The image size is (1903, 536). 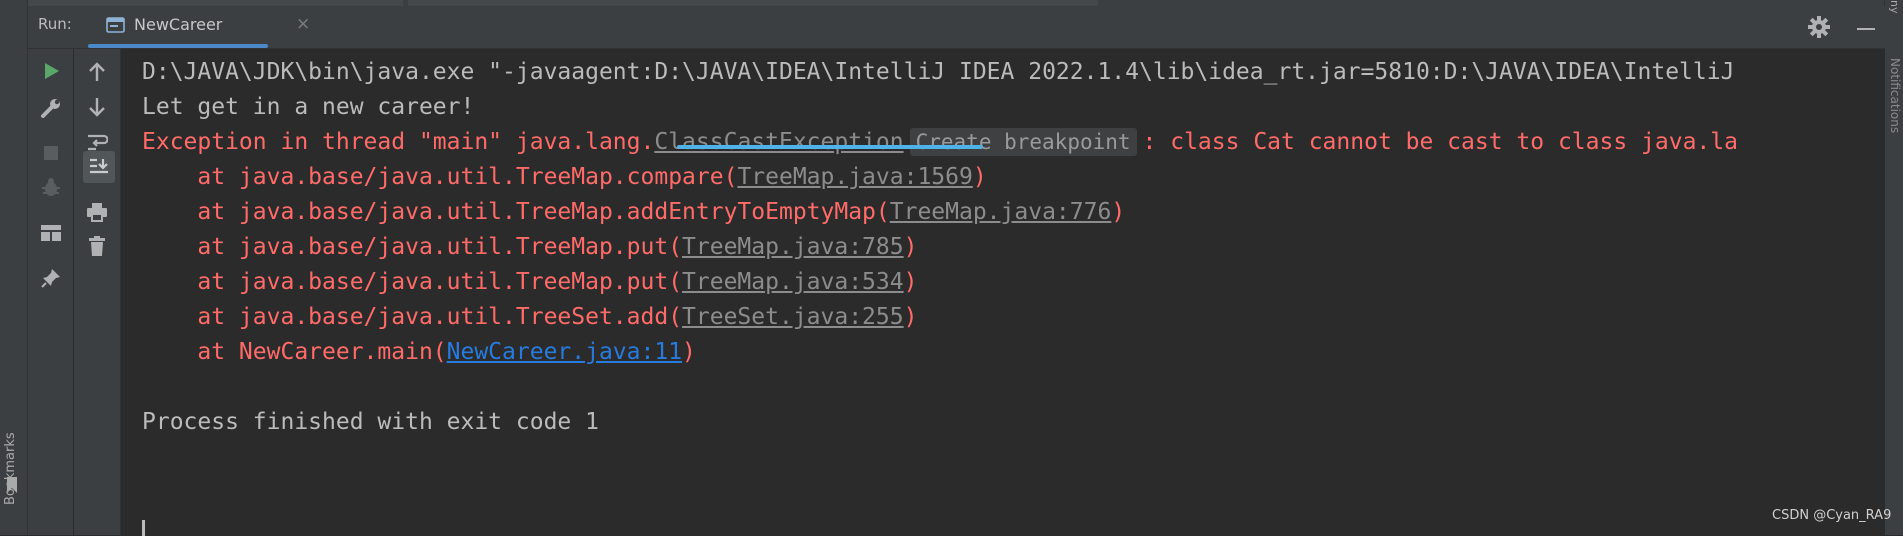 What do you see at coordinates (97, 212) in the screenshot?
I see `print-icon` at bounding box center [97, 212].